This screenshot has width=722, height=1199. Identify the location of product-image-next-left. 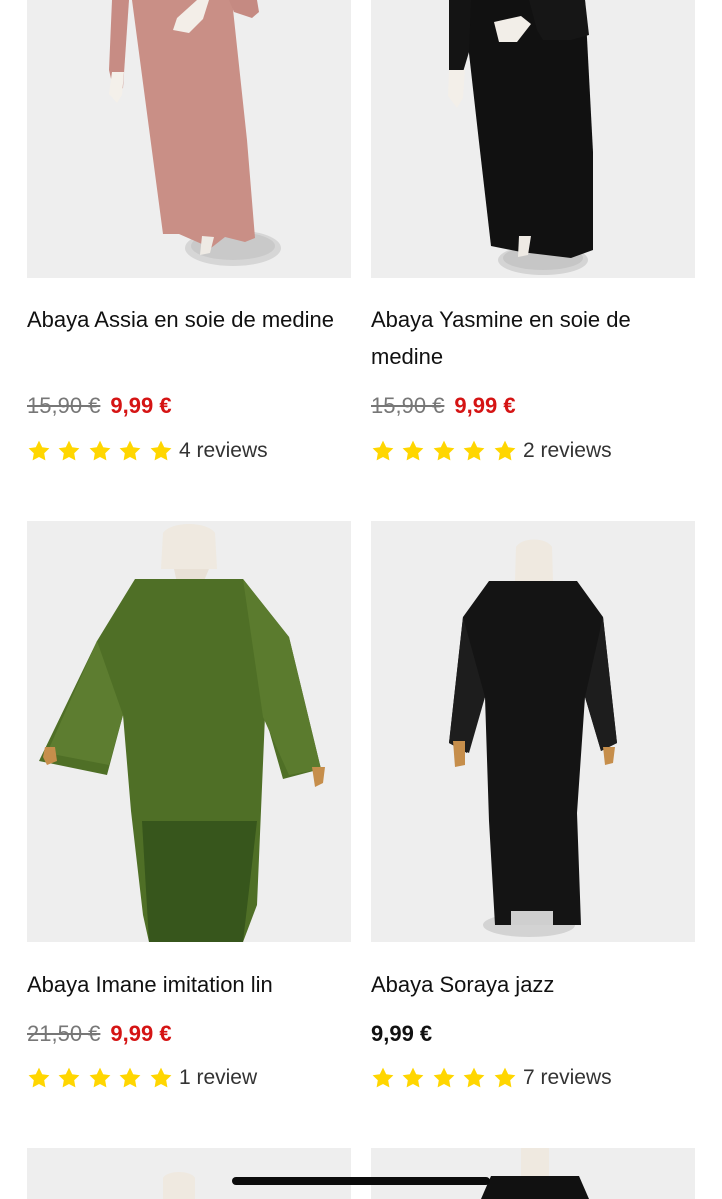
(189, 1173).